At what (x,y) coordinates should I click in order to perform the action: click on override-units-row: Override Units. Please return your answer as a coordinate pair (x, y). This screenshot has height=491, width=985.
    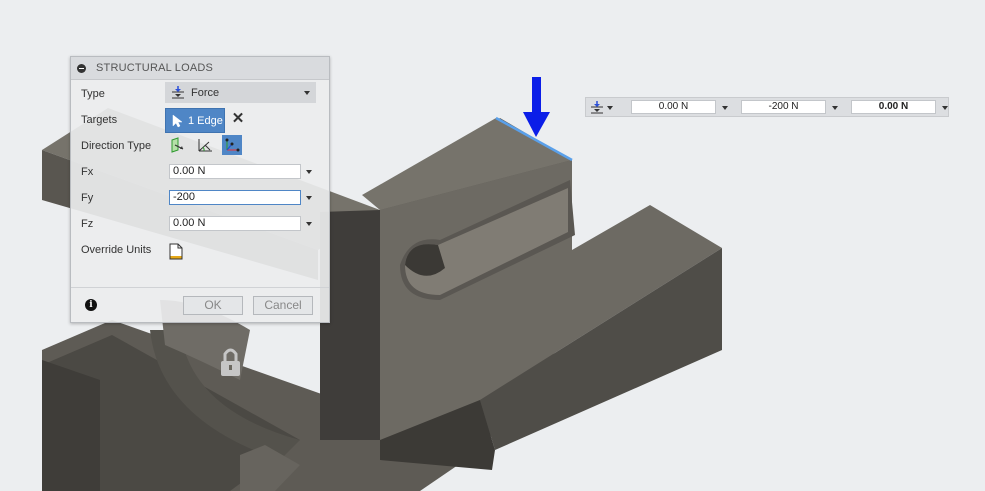
    Looking at the image, I should click on (123, 250).